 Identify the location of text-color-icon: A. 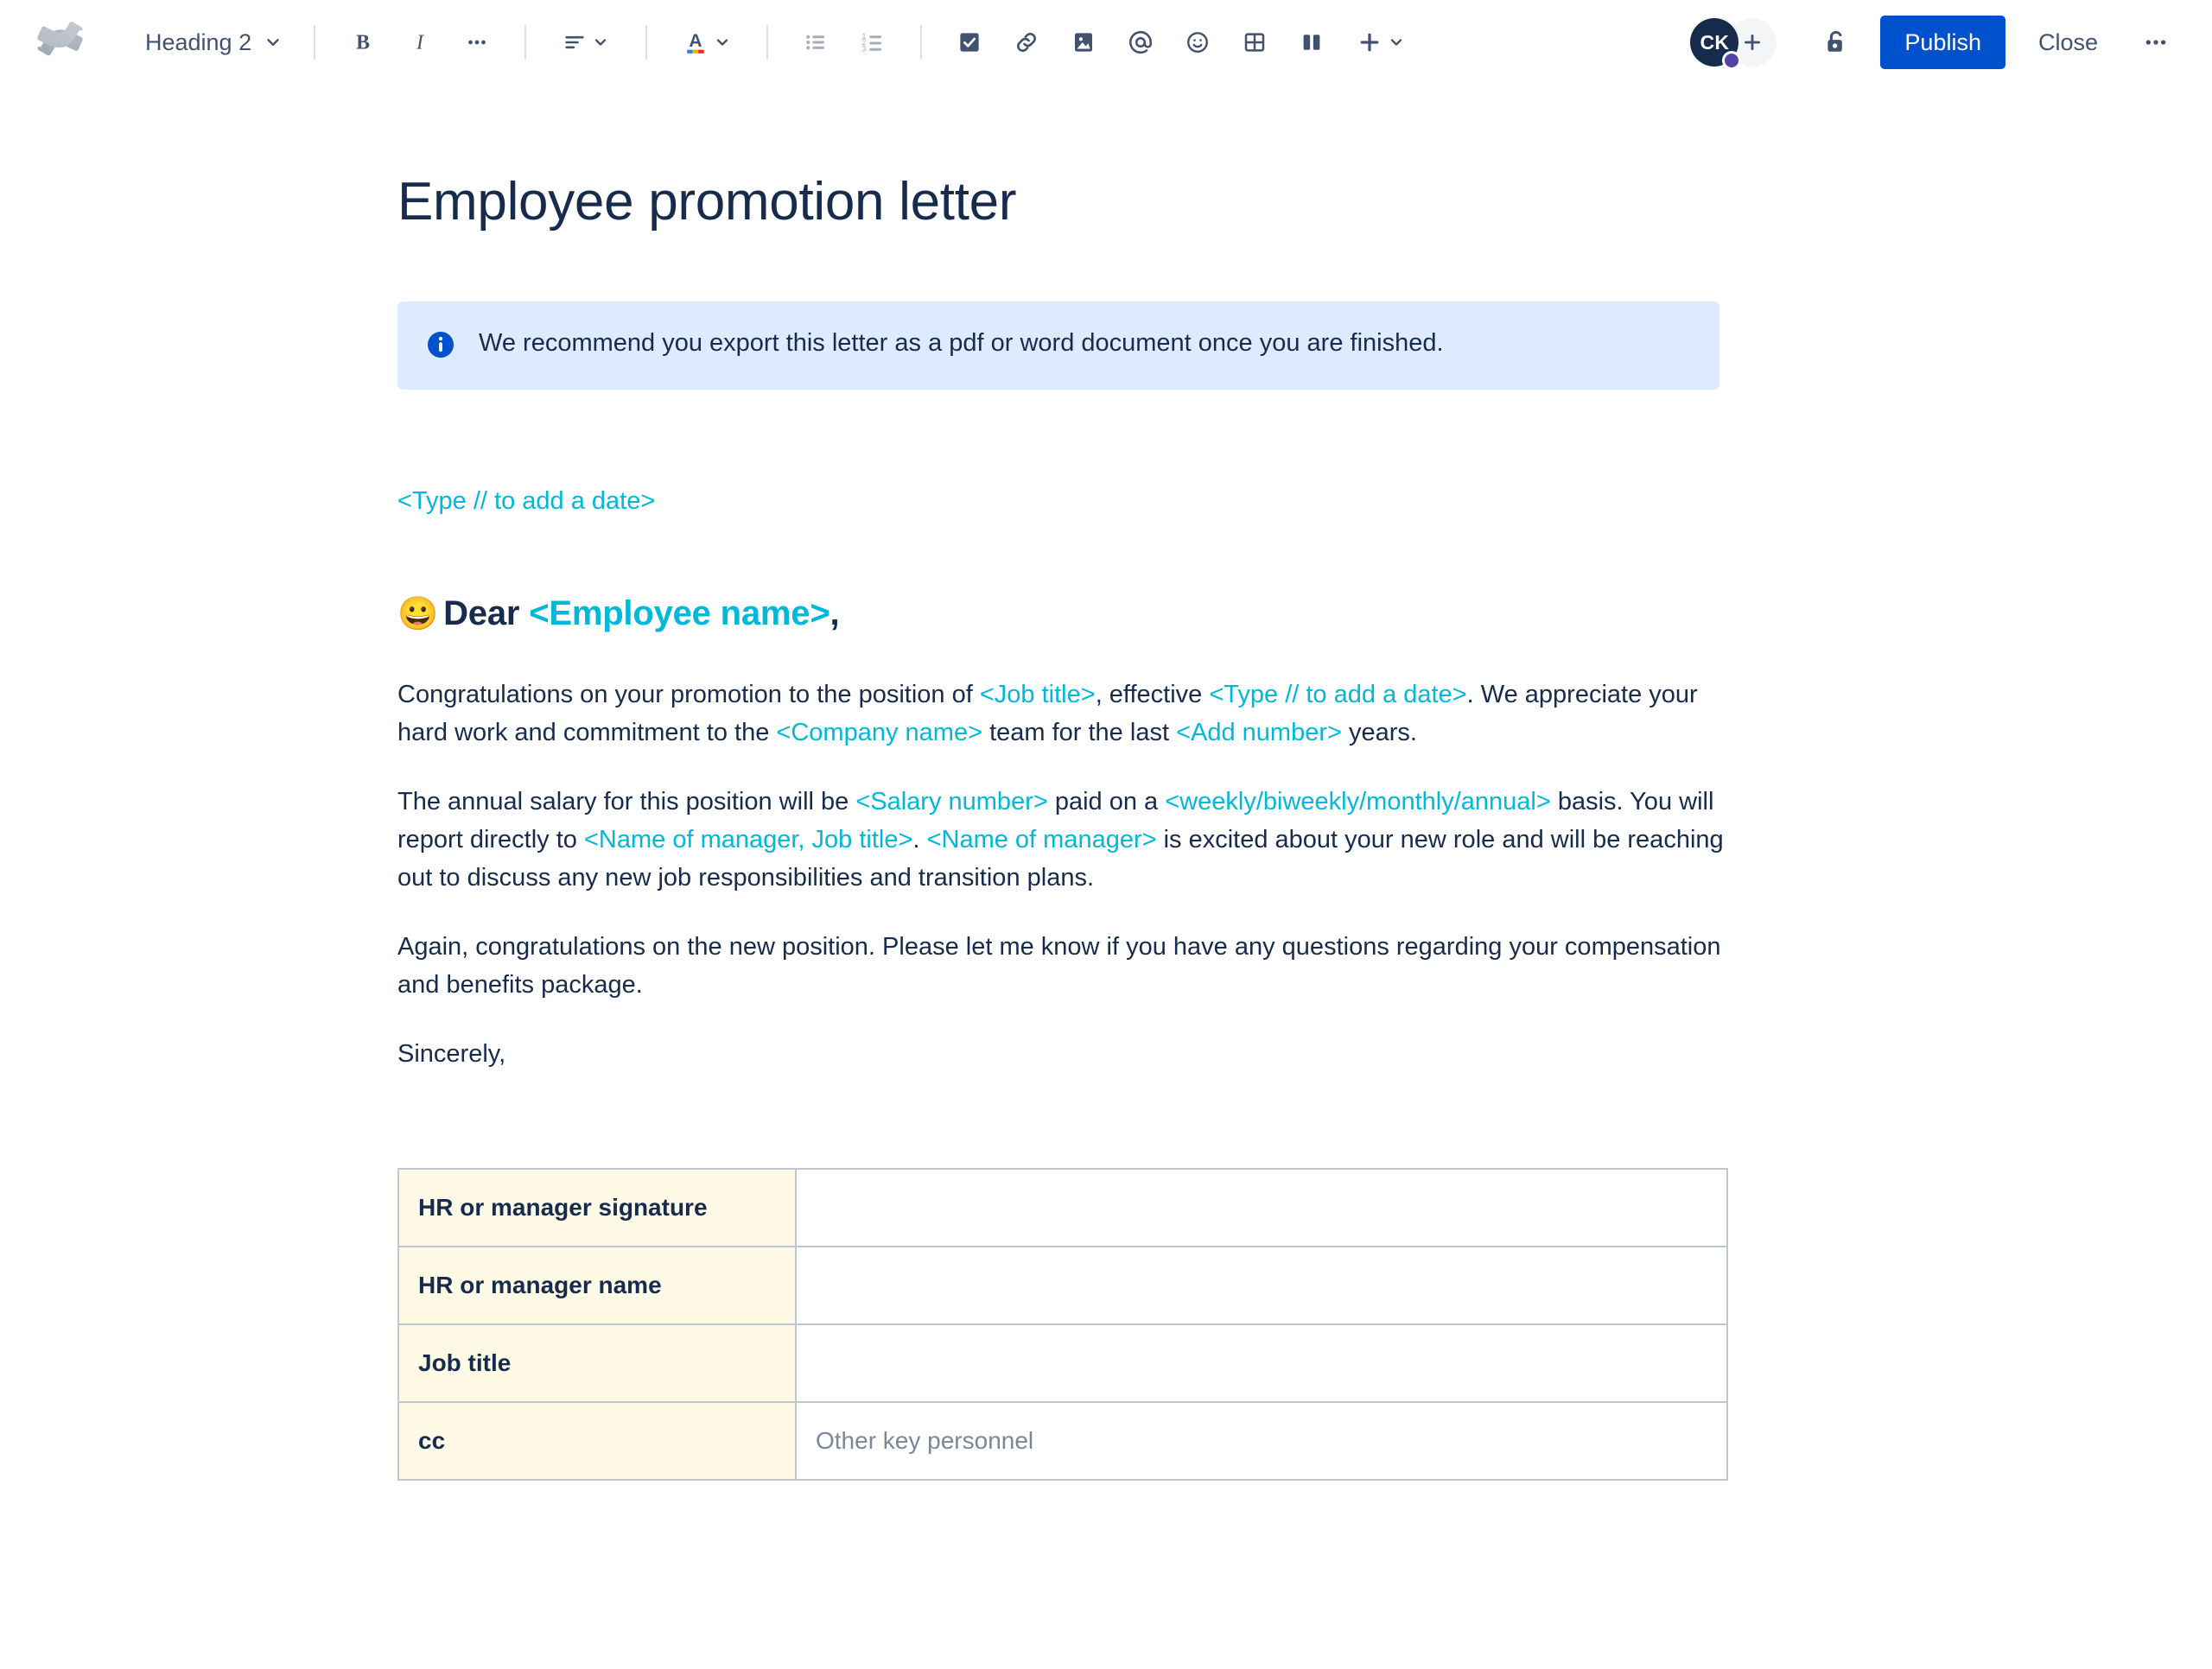
(695, 42).